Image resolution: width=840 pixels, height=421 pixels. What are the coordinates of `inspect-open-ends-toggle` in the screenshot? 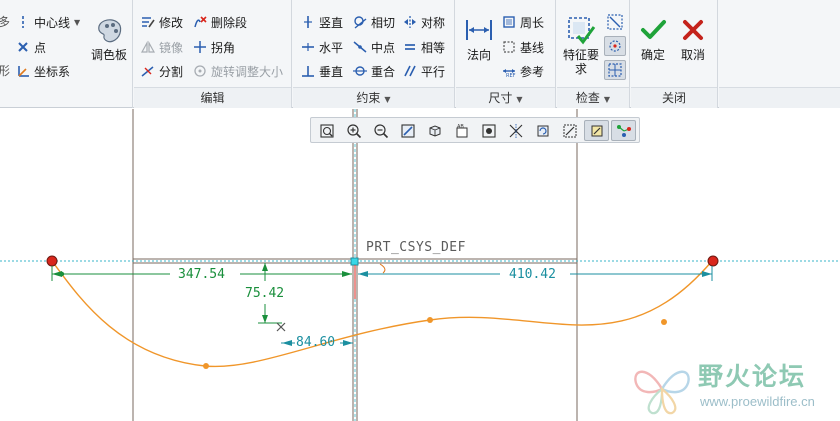 It's located at (615, 46).